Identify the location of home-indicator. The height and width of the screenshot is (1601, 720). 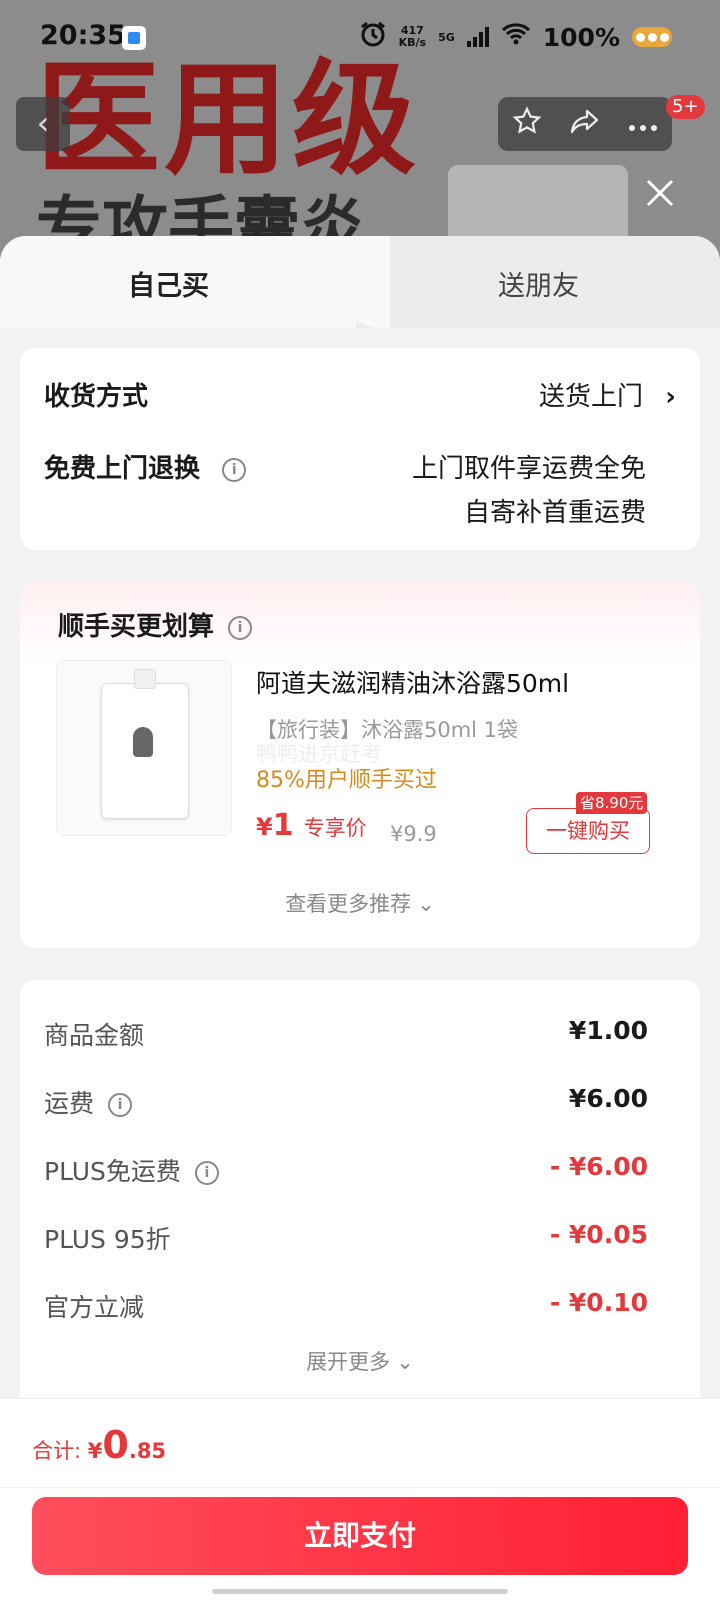
(360, 1591).